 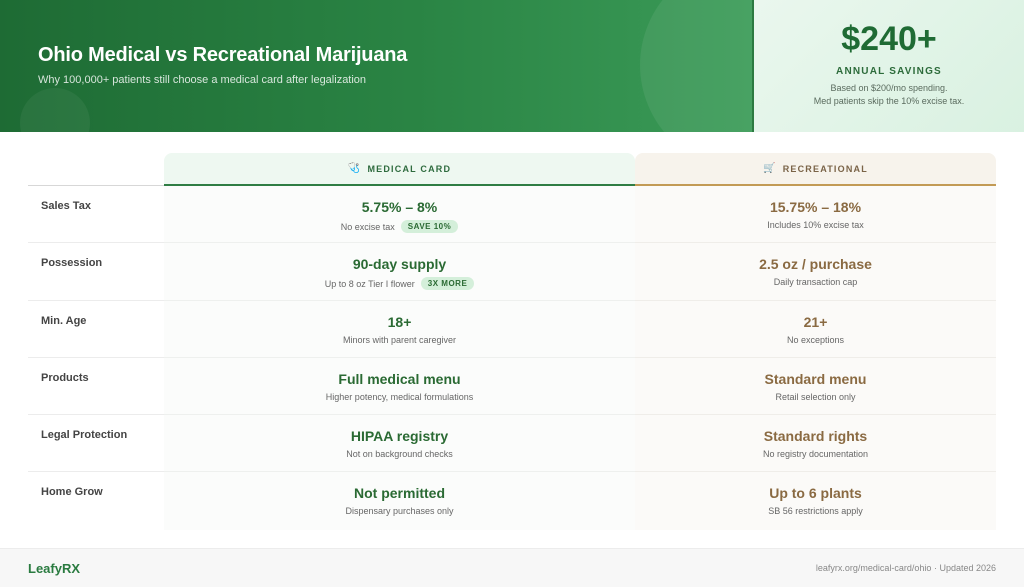 I want to click on recreational-cell: 21+ No exceptions, so click(x=815, y=329).